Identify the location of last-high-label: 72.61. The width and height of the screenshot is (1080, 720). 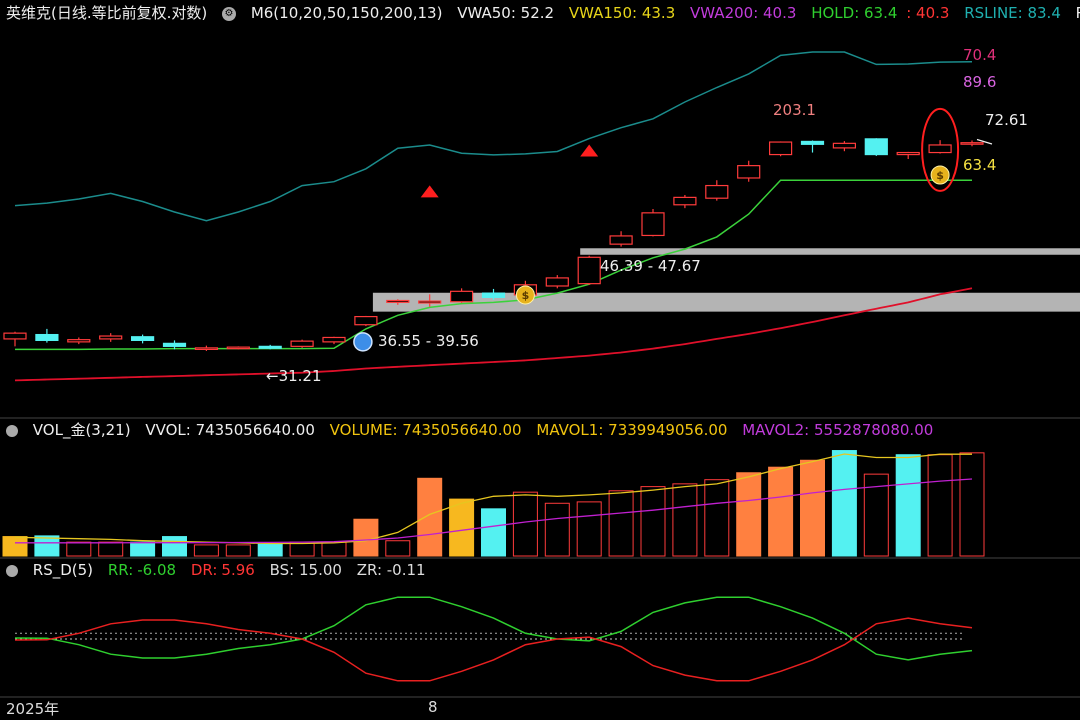
(1006, 120).